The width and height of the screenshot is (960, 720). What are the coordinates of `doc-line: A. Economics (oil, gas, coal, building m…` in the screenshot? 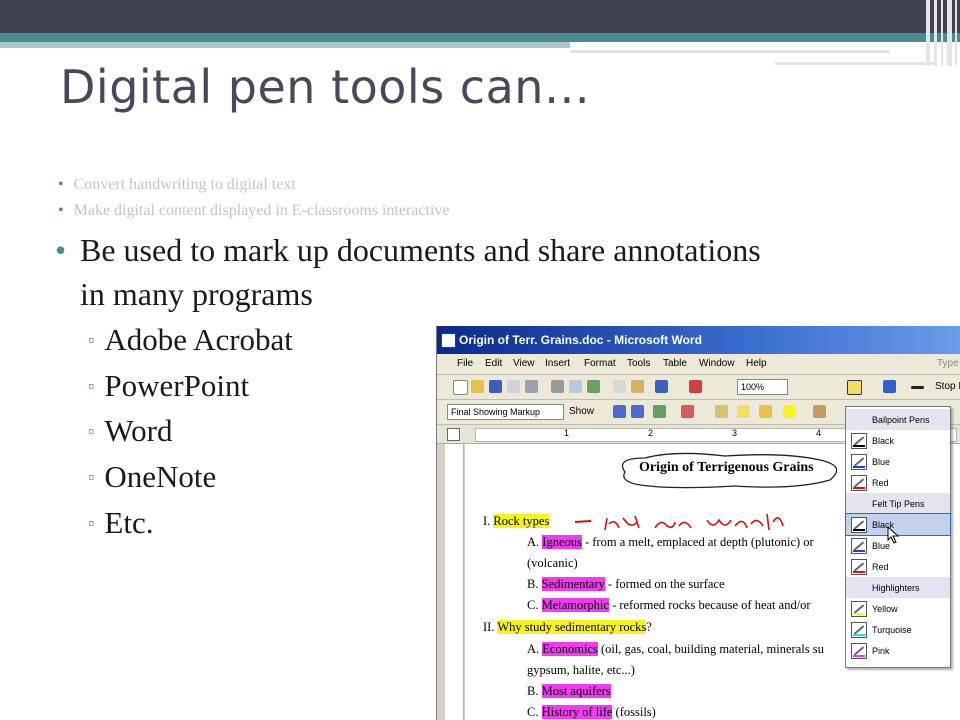 It's located at (675, 649).